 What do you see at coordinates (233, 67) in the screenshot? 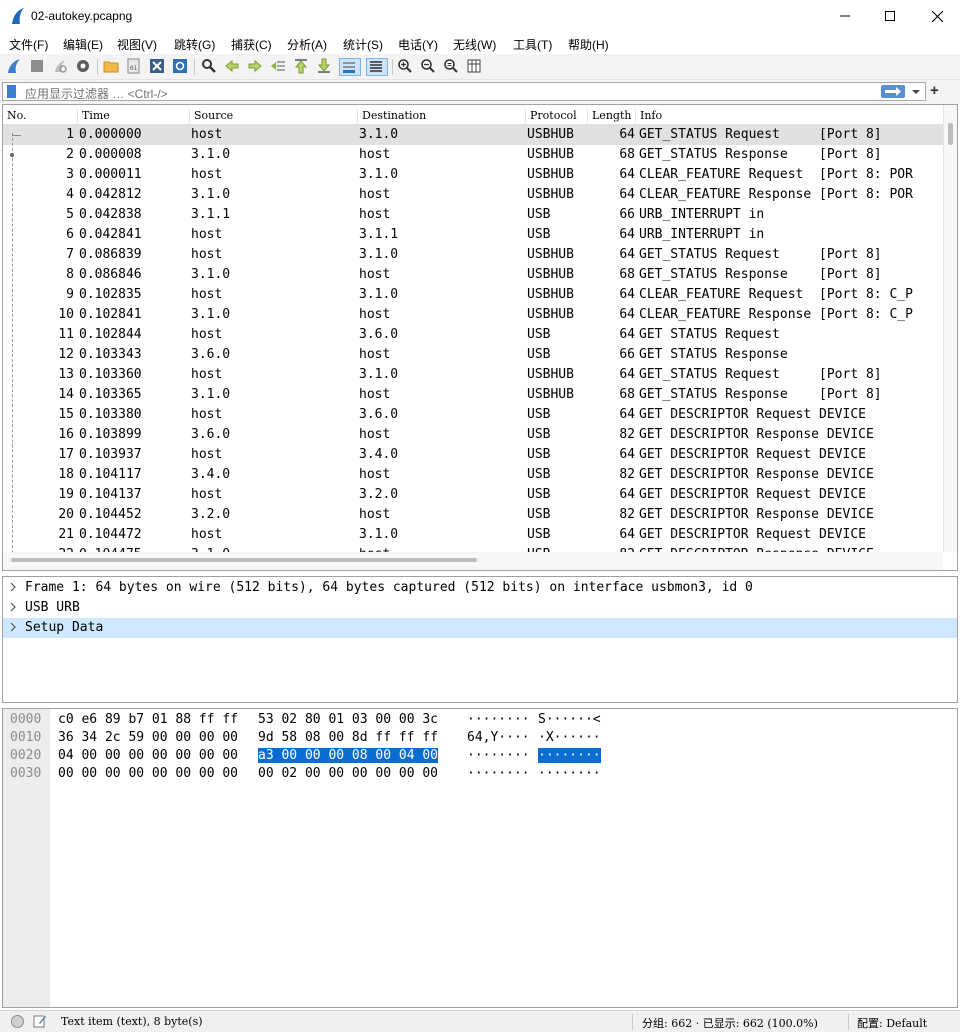
I see `go-back-button` at bounding box center [233, 67].